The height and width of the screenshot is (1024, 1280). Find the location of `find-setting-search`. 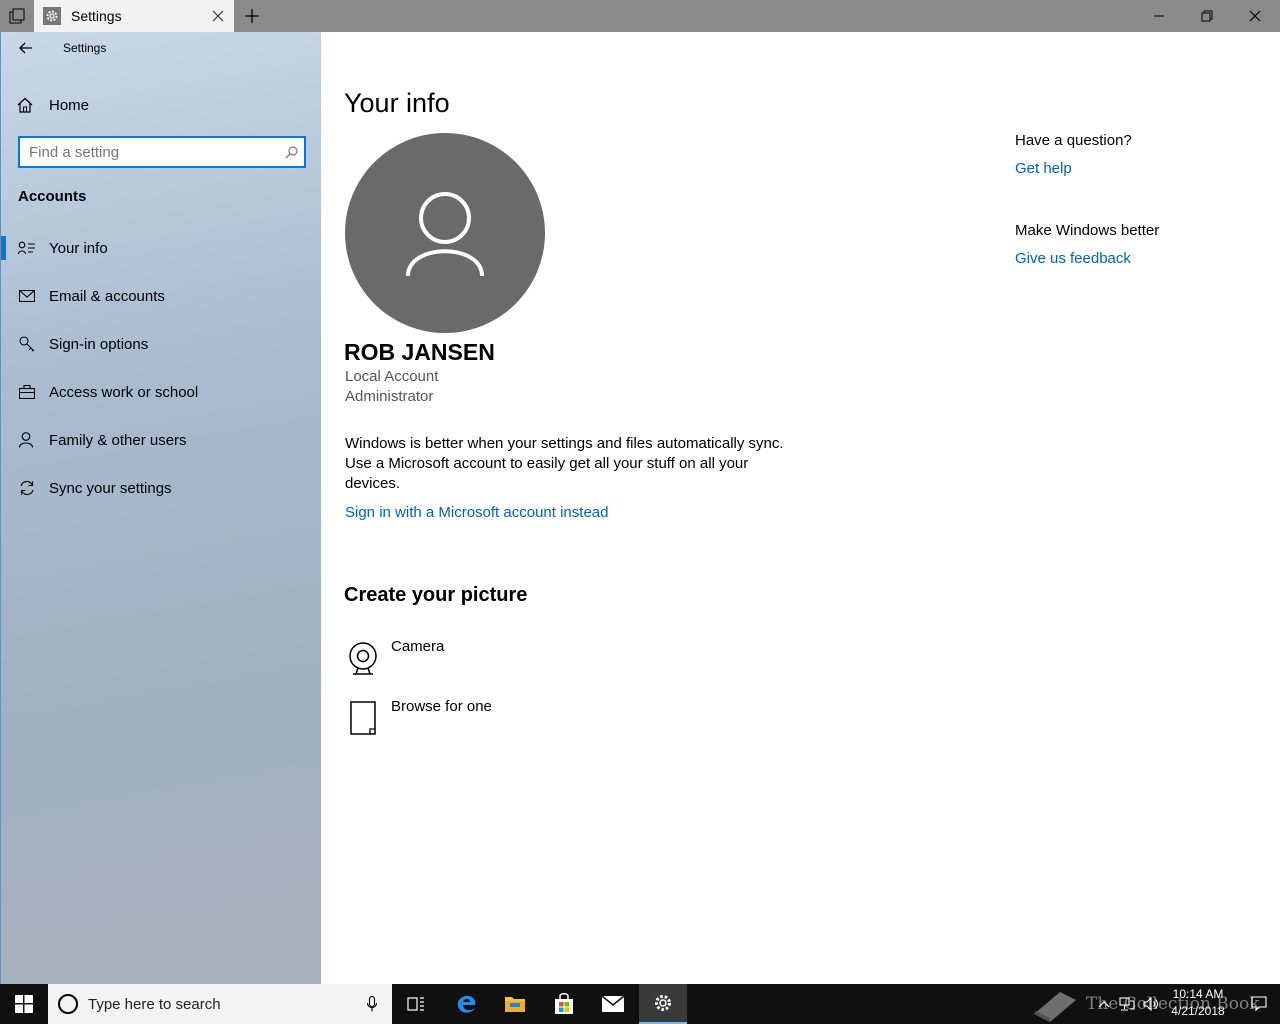

find-setting-search is located at coordinates (162, 152).